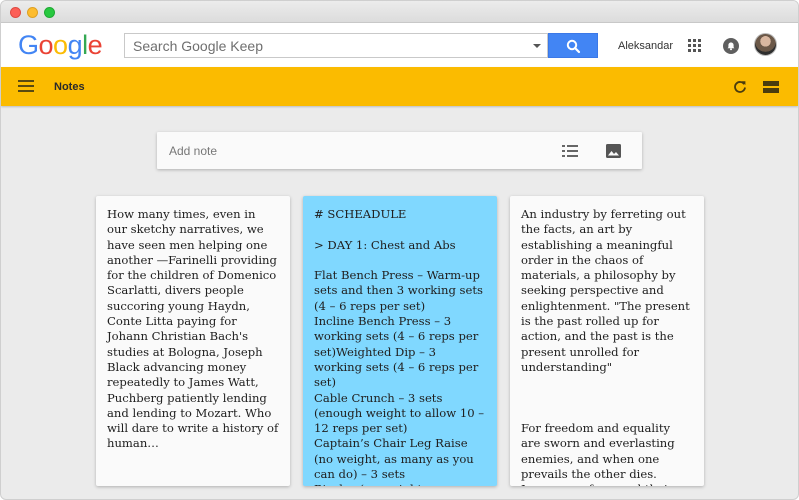 The image size is (799, 500). What do you see at coordinates (613, 151) in the screenshot?
I see `new-image-note-icon` at bounding box center [613, 151].